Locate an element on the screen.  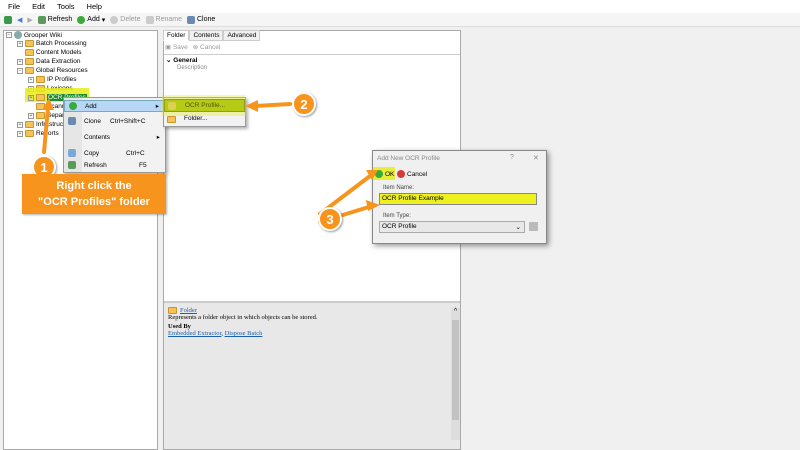
callout-2-badge: 2 is located at coordinates (304, 104).